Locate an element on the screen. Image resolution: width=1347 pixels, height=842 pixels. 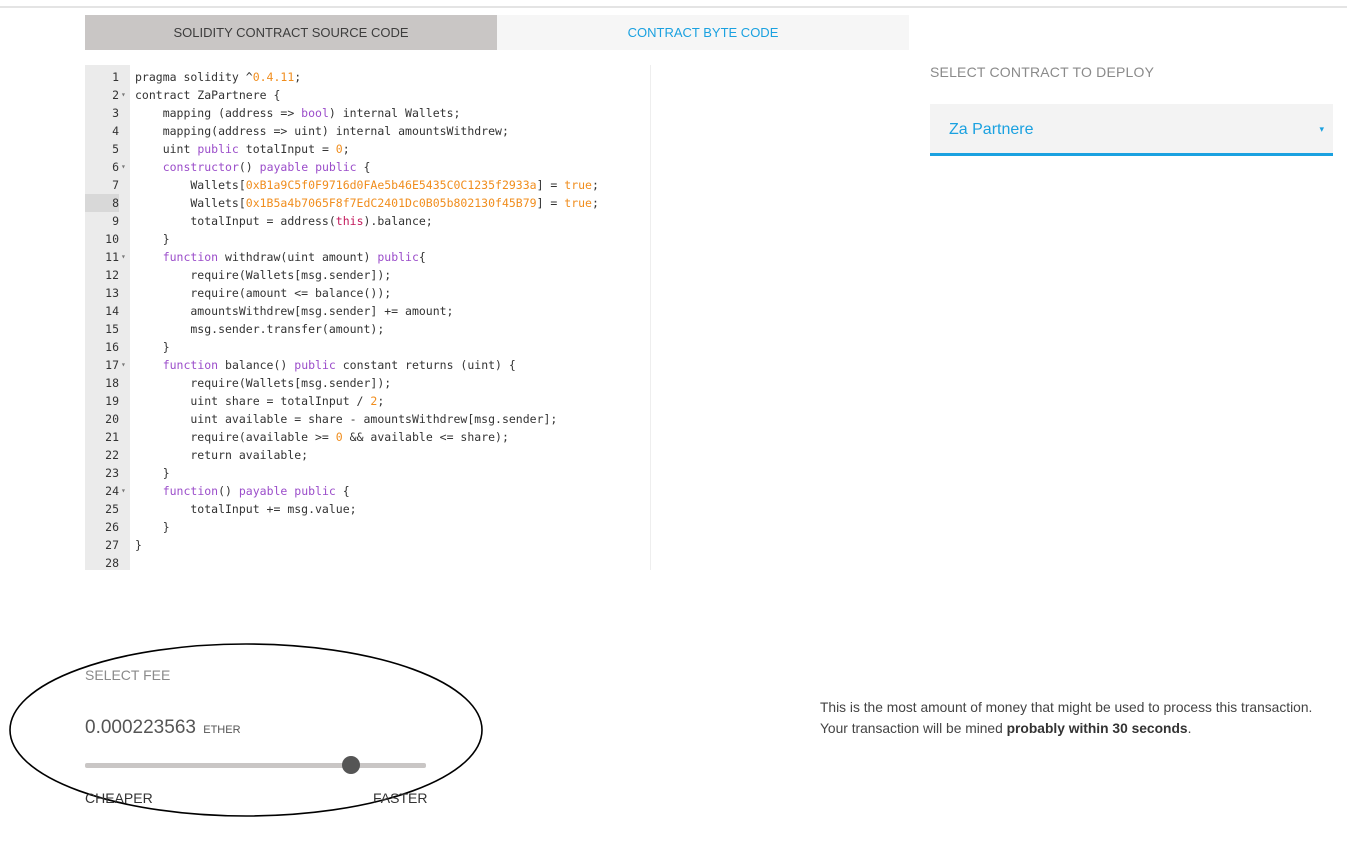
code-line: 6 ▾ constructor() payable public { is located at coordinates (367, 167).